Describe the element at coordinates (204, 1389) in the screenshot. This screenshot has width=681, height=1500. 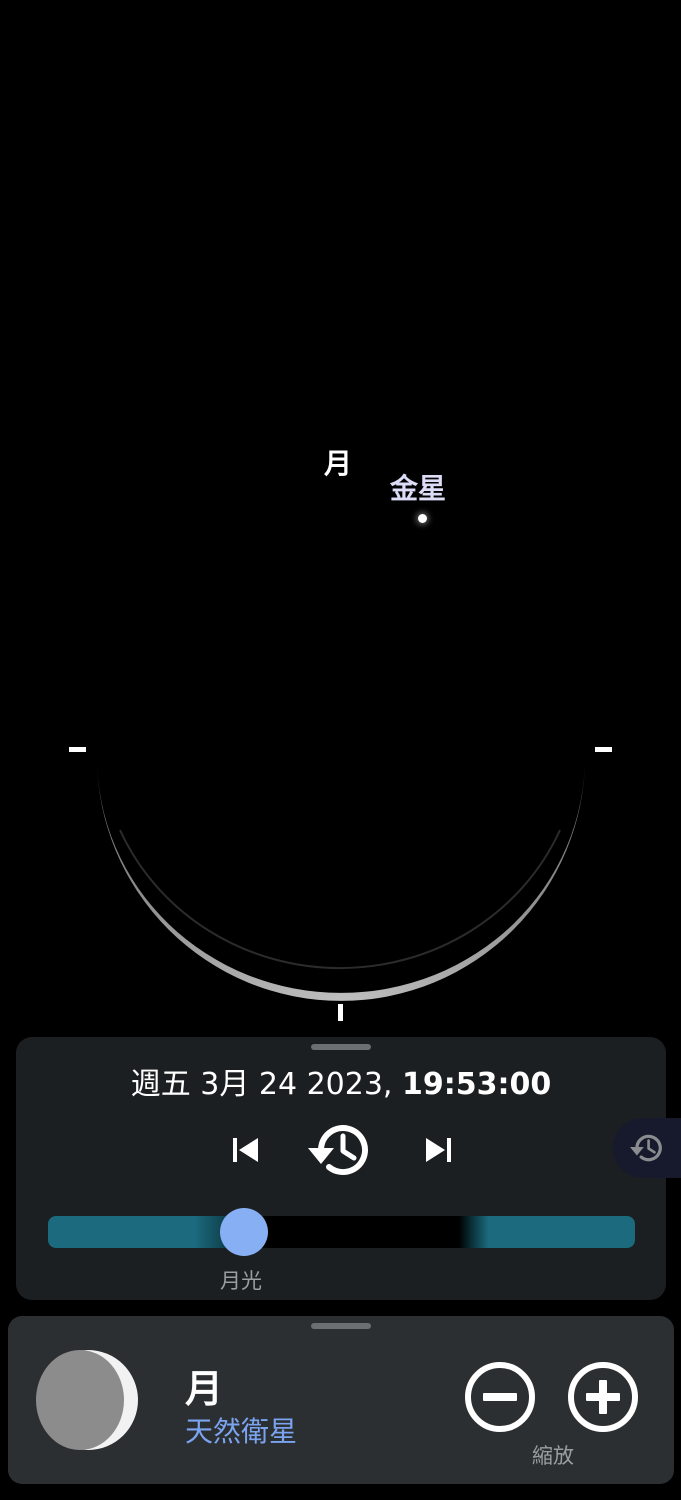
I see `object-name: 月` at that location.